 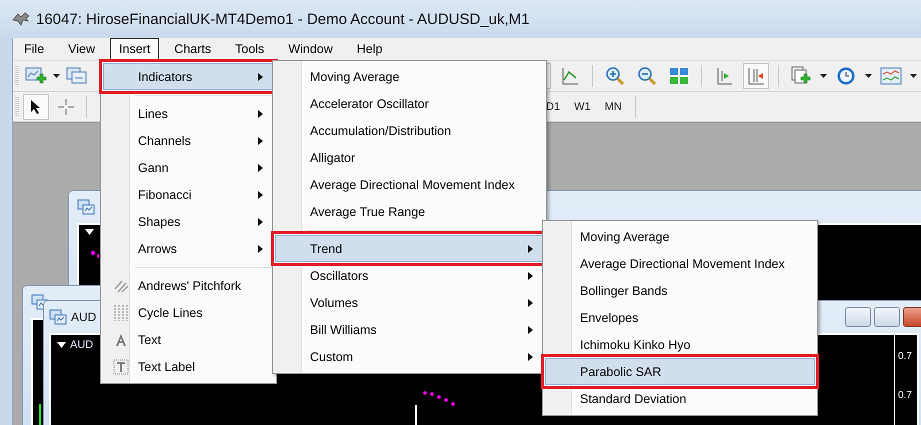 I want to click on timeframe-button: MN, so click(x=613, y=106).